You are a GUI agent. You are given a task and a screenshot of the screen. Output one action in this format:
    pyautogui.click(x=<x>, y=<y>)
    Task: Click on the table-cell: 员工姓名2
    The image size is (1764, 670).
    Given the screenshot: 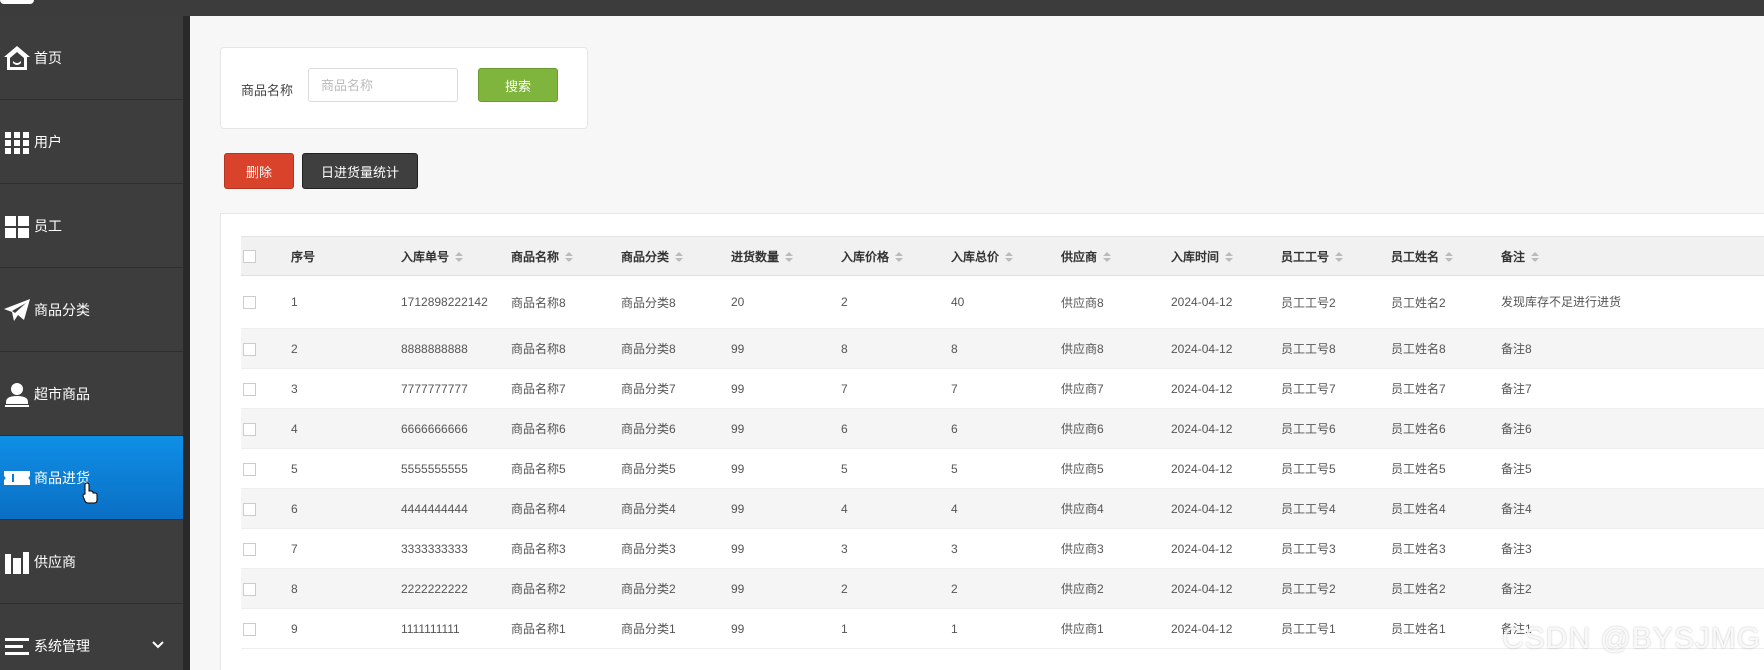 What is the action you would take?
    pyautogui.click(x=1418, y=302)
    